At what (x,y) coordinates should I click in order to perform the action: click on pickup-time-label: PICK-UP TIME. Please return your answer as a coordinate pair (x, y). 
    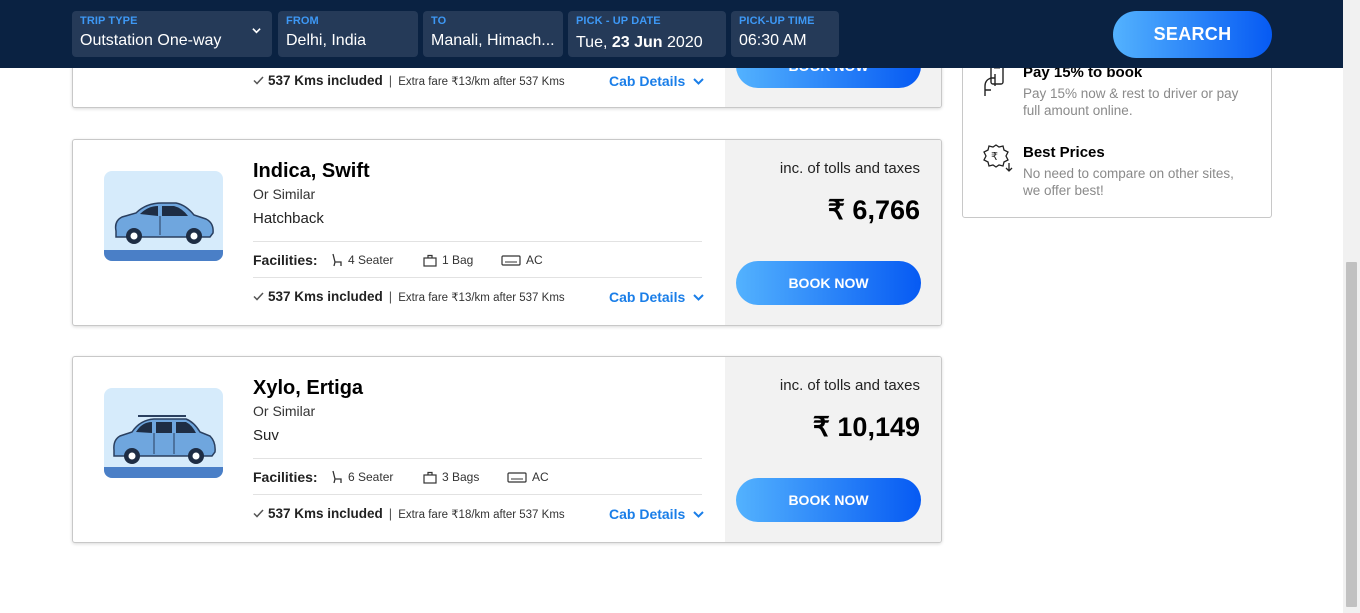
    Looking at the image, I should click on (777, 21).